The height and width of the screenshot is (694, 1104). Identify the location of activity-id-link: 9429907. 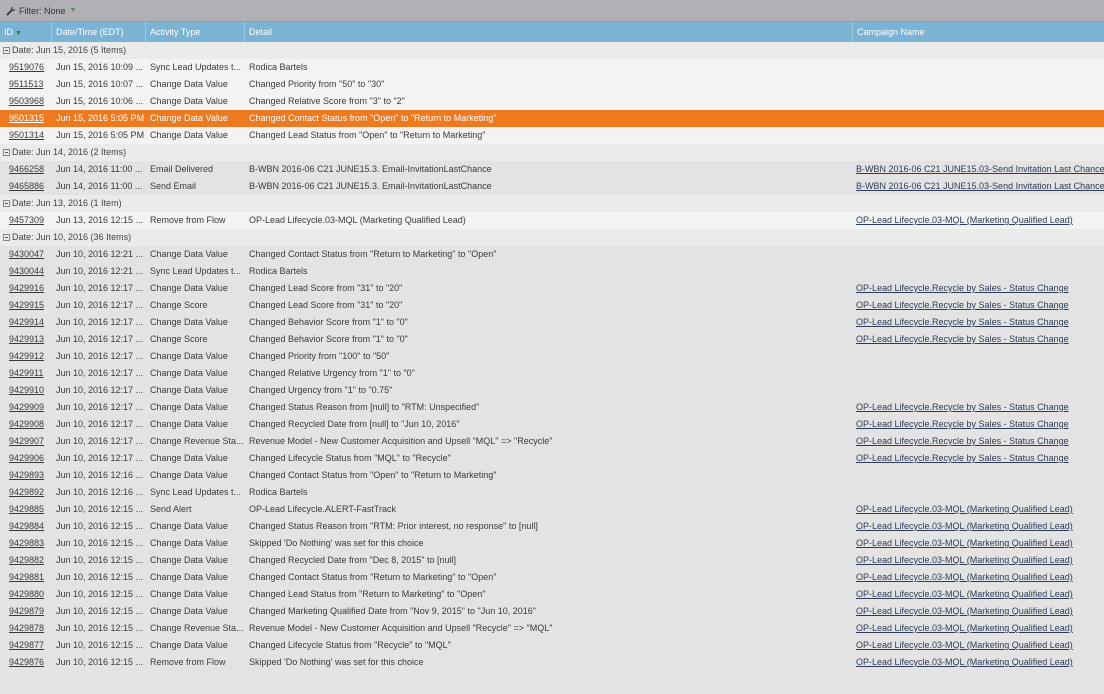
(26, 441).